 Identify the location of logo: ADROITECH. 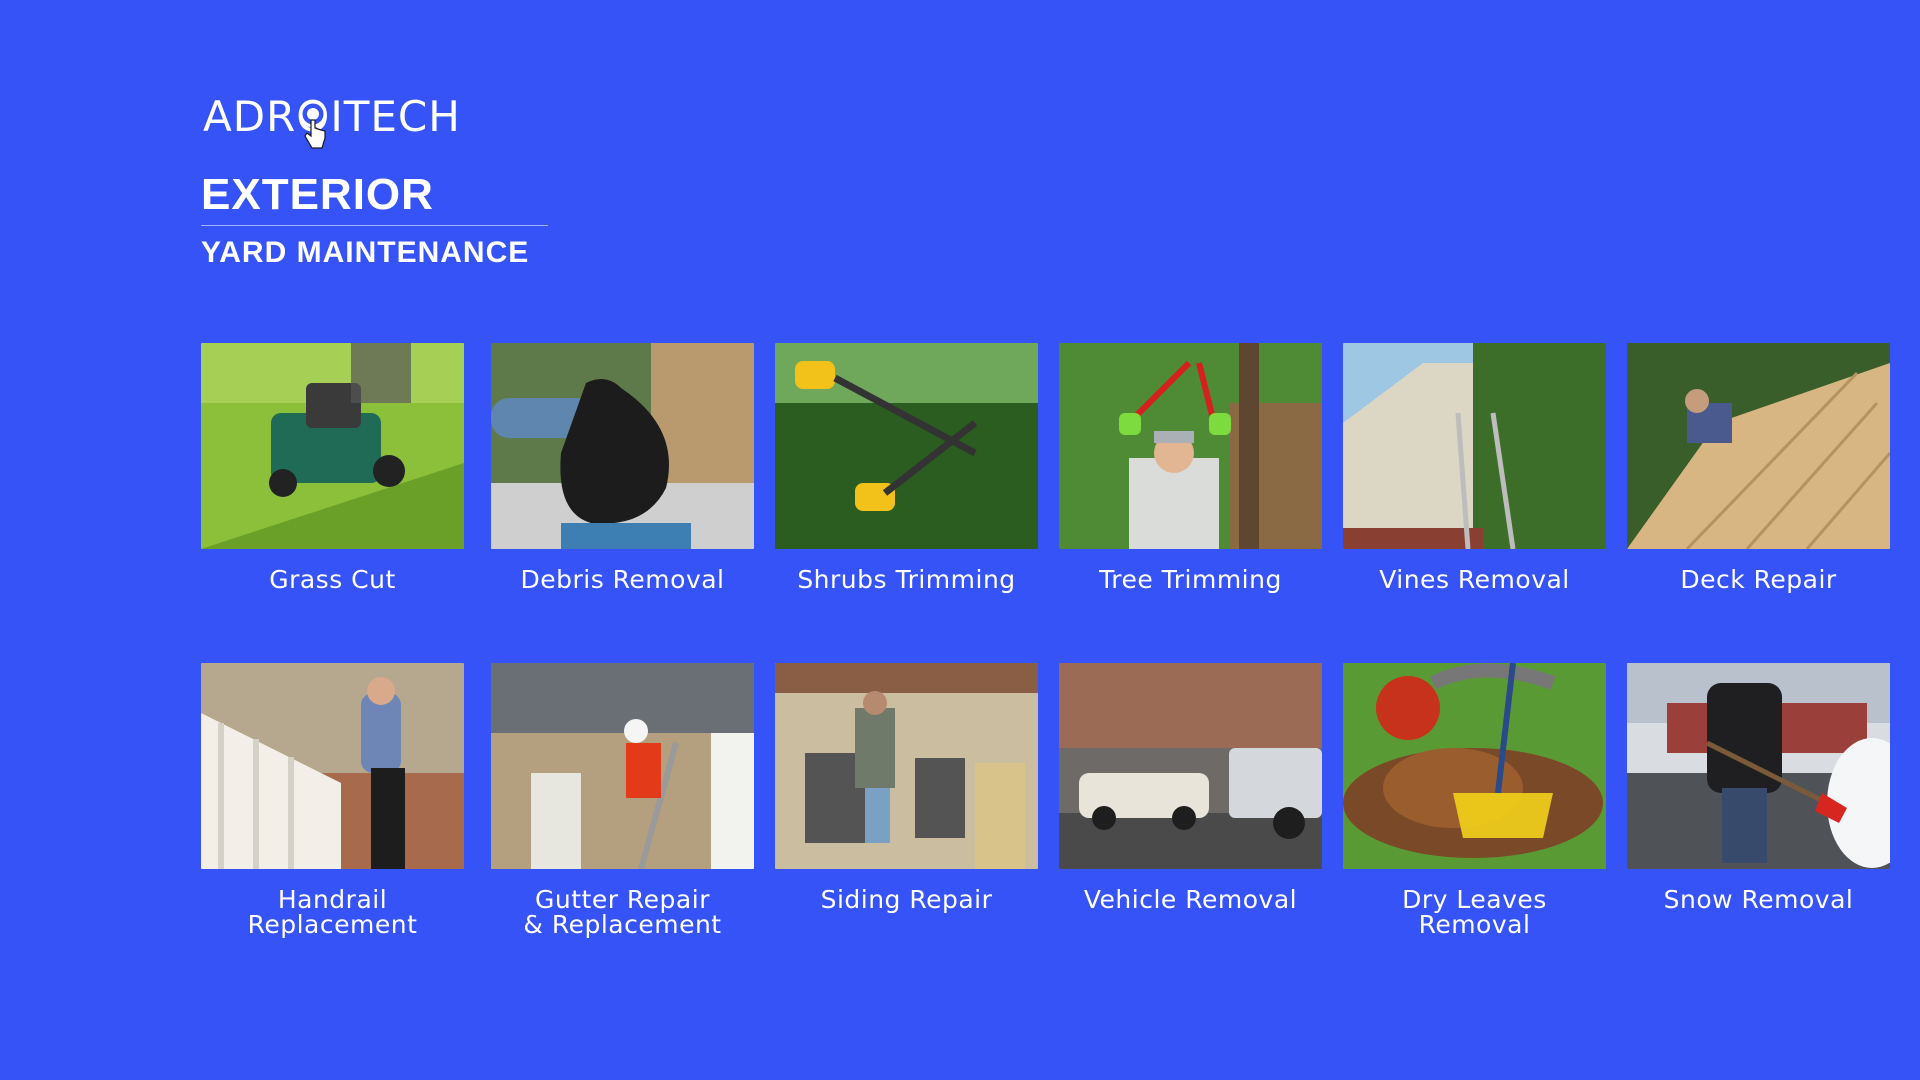
(338, 132).